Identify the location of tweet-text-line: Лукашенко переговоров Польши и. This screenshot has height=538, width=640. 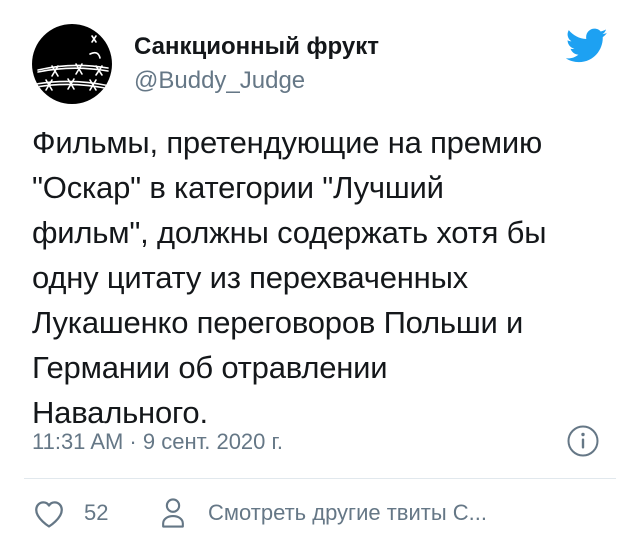
(278, 322).